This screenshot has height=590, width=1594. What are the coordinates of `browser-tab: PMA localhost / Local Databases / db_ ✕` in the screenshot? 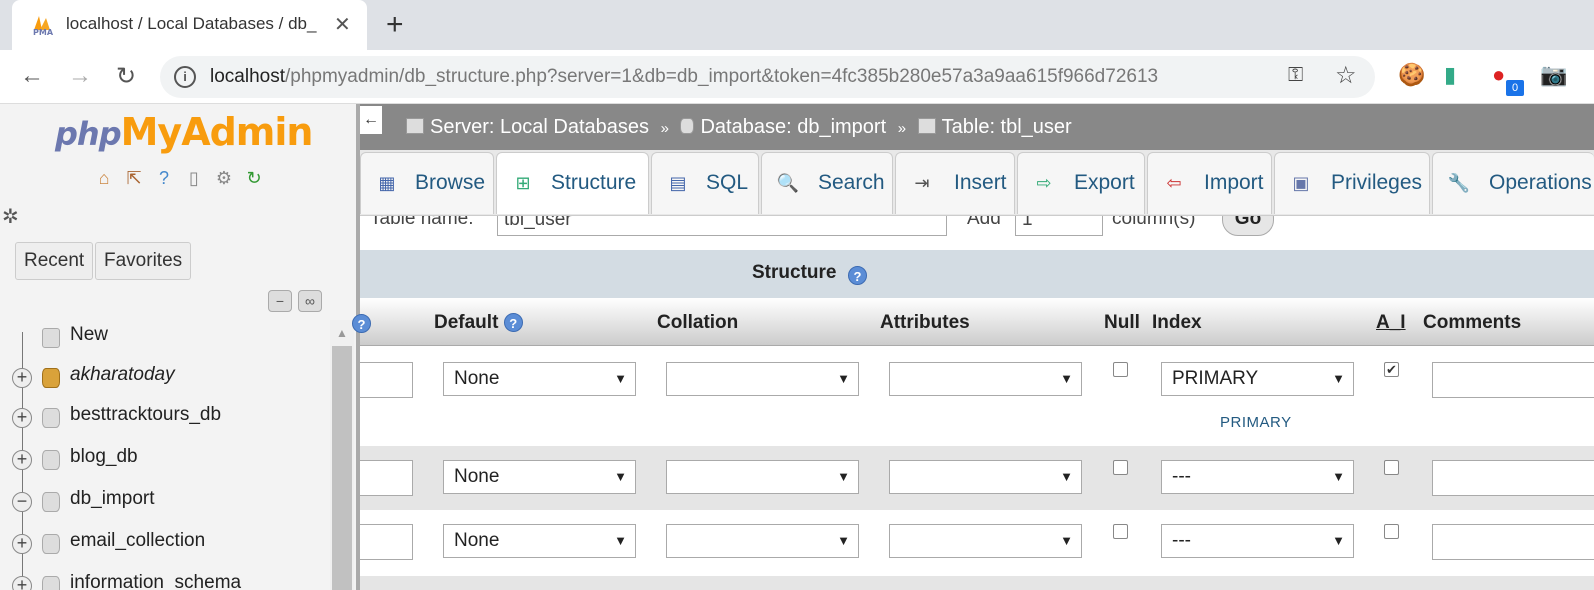 It's located at (189, 25).